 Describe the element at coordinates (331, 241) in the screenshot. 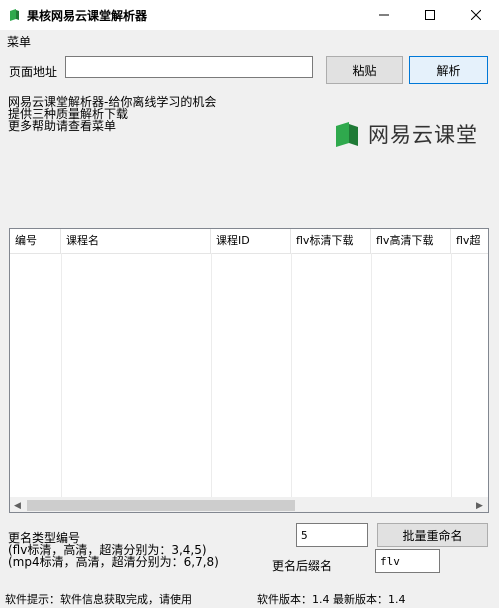

I see `column-header-flv-sd: flv标清下载` at that location.